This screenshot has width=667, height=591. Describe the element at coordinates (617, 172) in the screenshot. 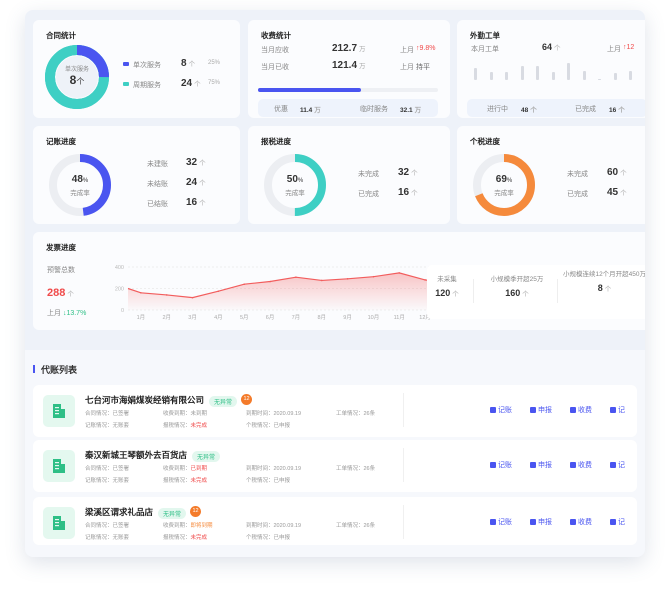

I see `progress-item-value: 60 个` at that location.